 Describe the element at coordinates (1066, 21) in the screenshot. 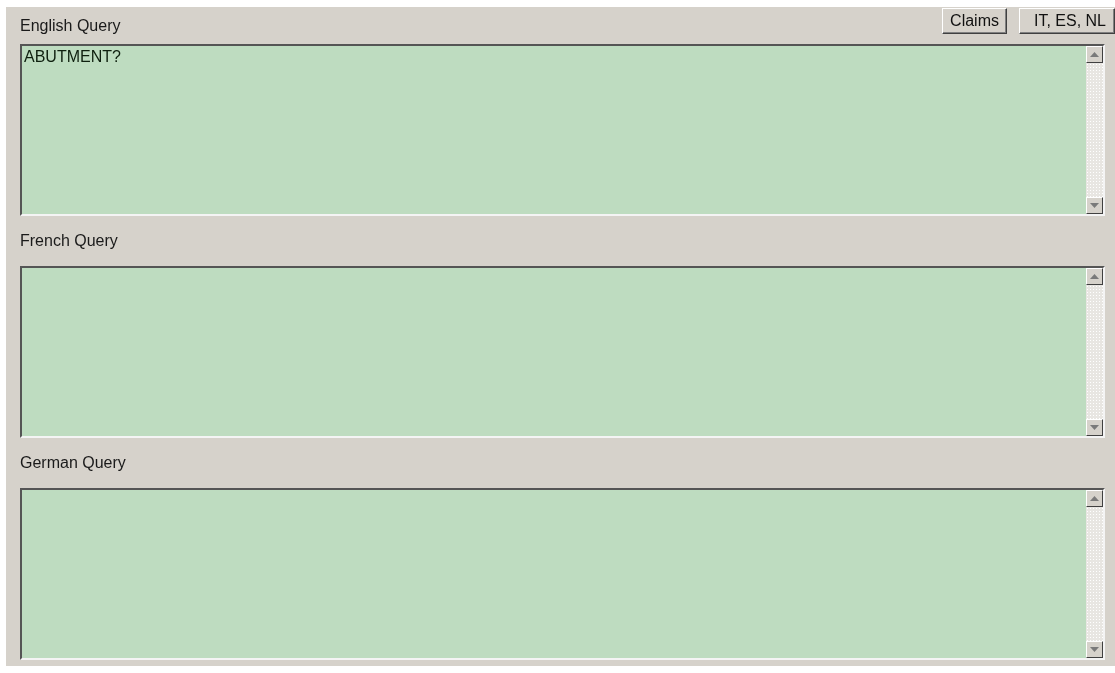

I see `toolbar-button: IT, ES, NL` at that location.